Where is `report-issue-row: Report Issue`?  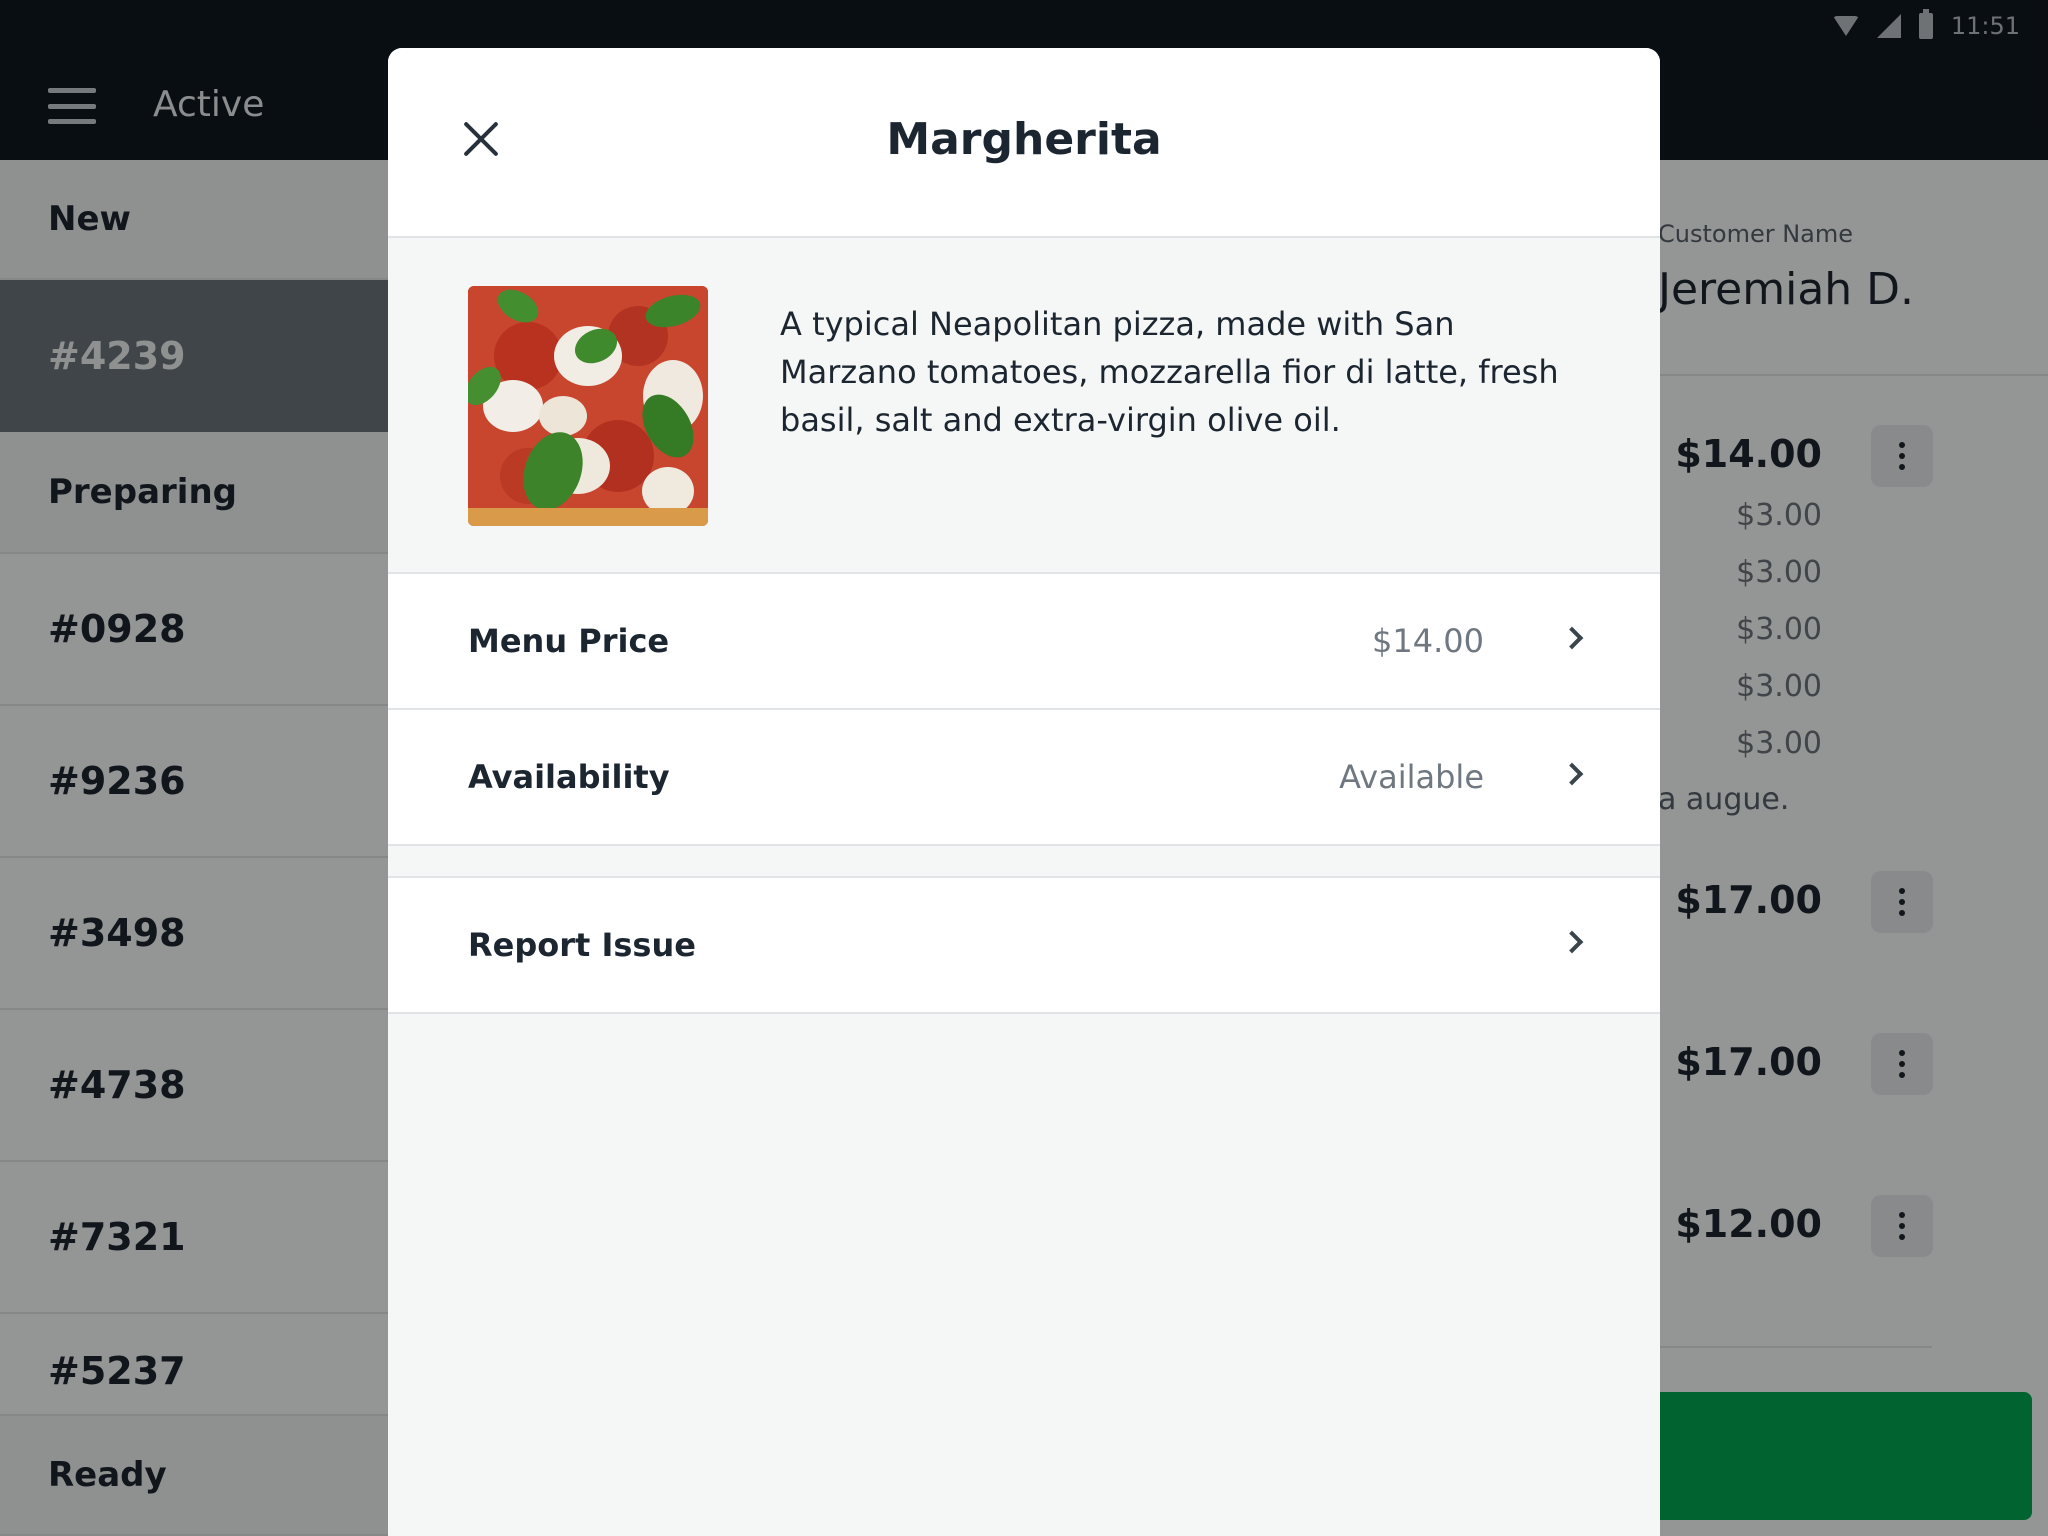
report-issue-row: Report Issue is located at coordinates (1024, 946).